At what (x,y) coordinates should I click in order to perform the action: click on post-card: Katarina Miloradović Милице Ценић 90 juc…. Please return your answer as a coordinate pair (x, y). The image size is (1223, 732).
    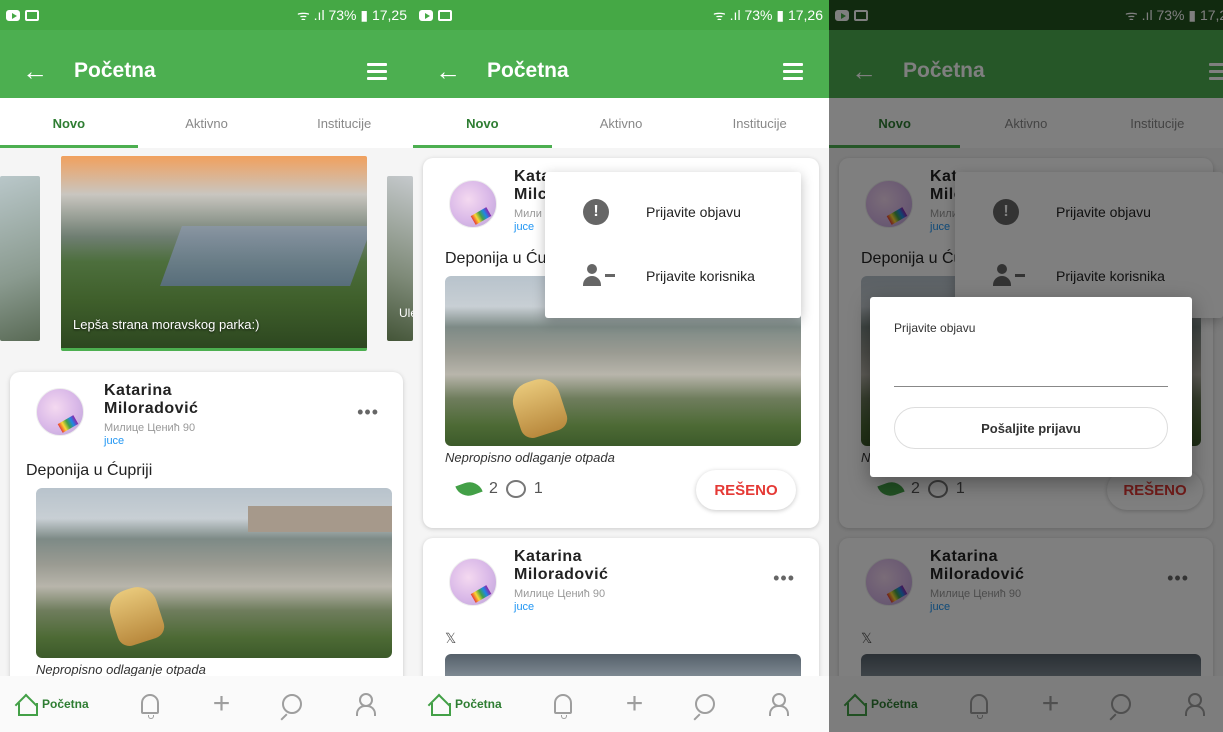
    Looking at the image, I should click on (206, 524).